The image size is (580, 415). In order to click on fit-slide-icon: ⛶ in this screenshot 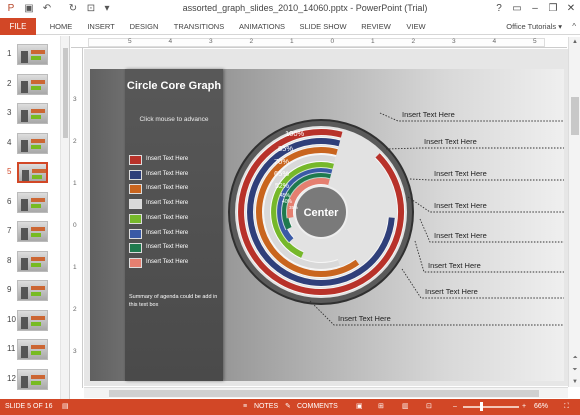, I will do `click(566, 407)`.